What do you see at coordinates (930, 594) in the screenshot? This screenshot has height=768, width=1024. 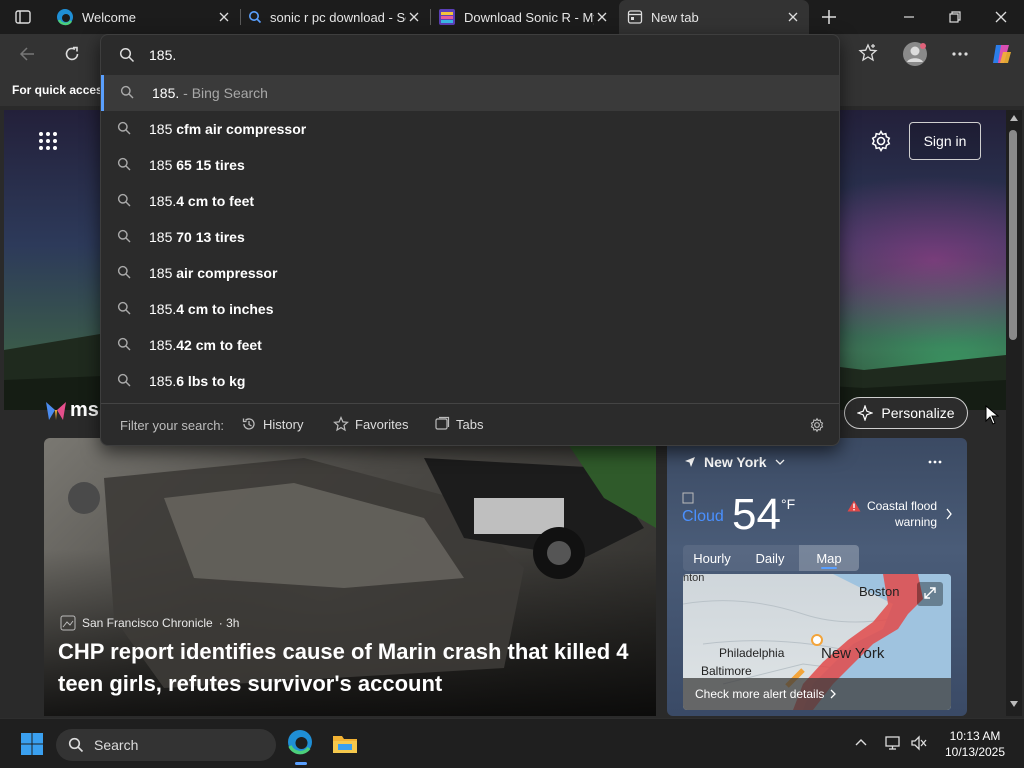 I see `expand-map-button` at bounding box center [930, 594].